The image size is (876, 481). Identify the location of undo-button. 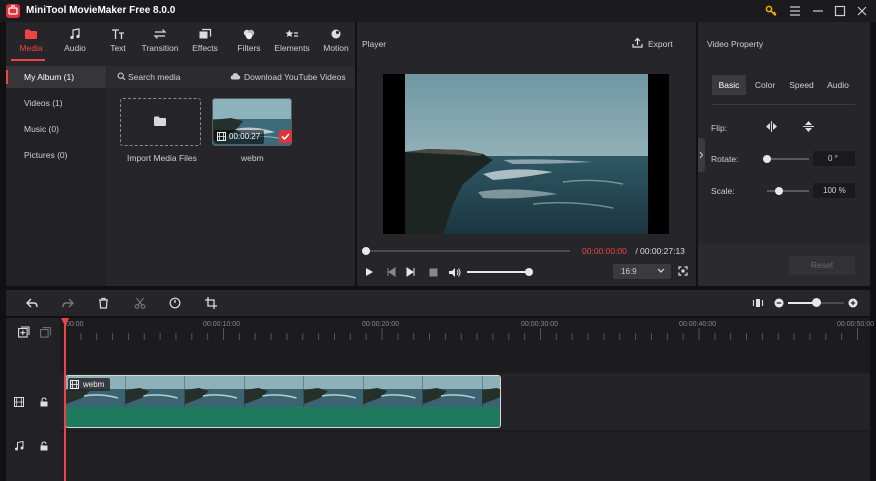
(32, 303).